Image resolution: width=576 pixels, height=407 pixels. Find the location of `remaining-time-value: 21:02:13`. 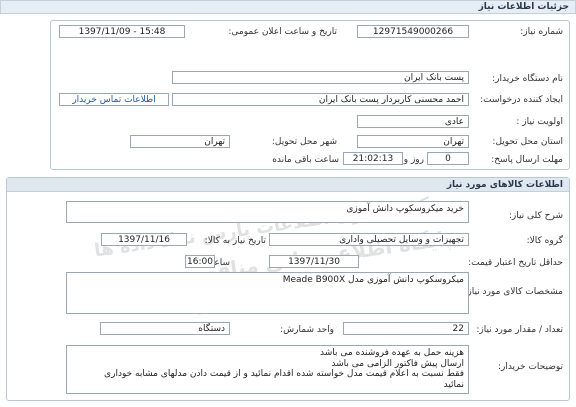

remaining-time-value: 21:02:13 is located at coordinates (373, 158).